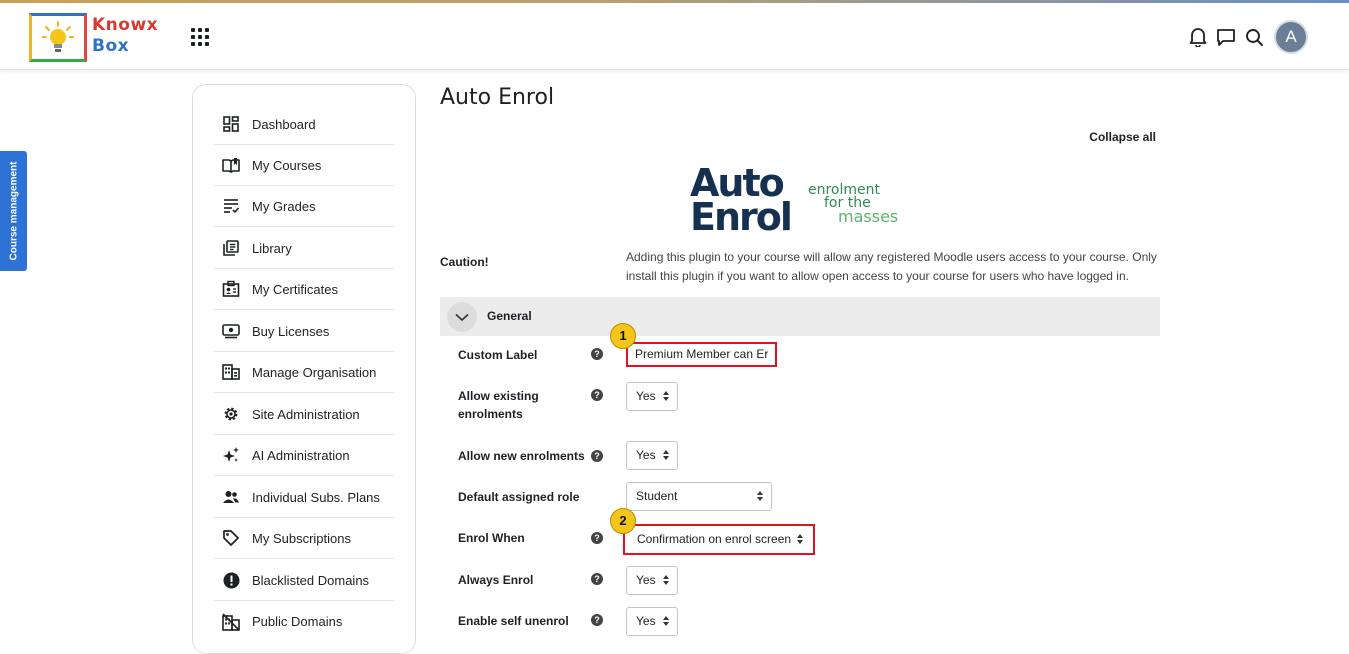 Image resolution: width=1349 pixels, height=654 pixels. What do you see at coordinates (657, 496) in the screenshot?
I see `select-value: Student` at bounding box center [657, 496].